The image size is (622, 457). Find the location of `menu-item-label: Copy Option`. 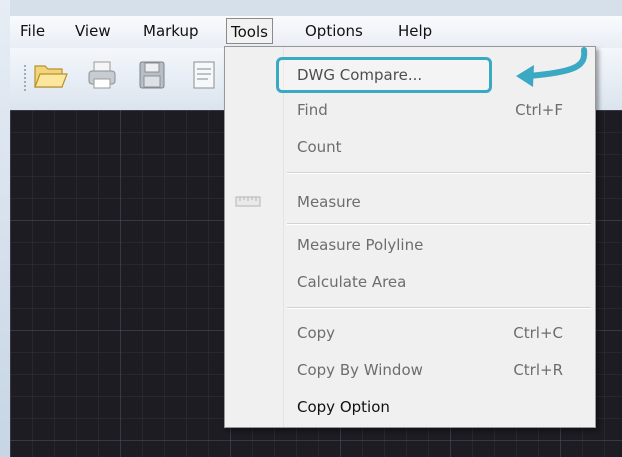

menu-item-label: Copy Option is located at coordinates (343, 407).